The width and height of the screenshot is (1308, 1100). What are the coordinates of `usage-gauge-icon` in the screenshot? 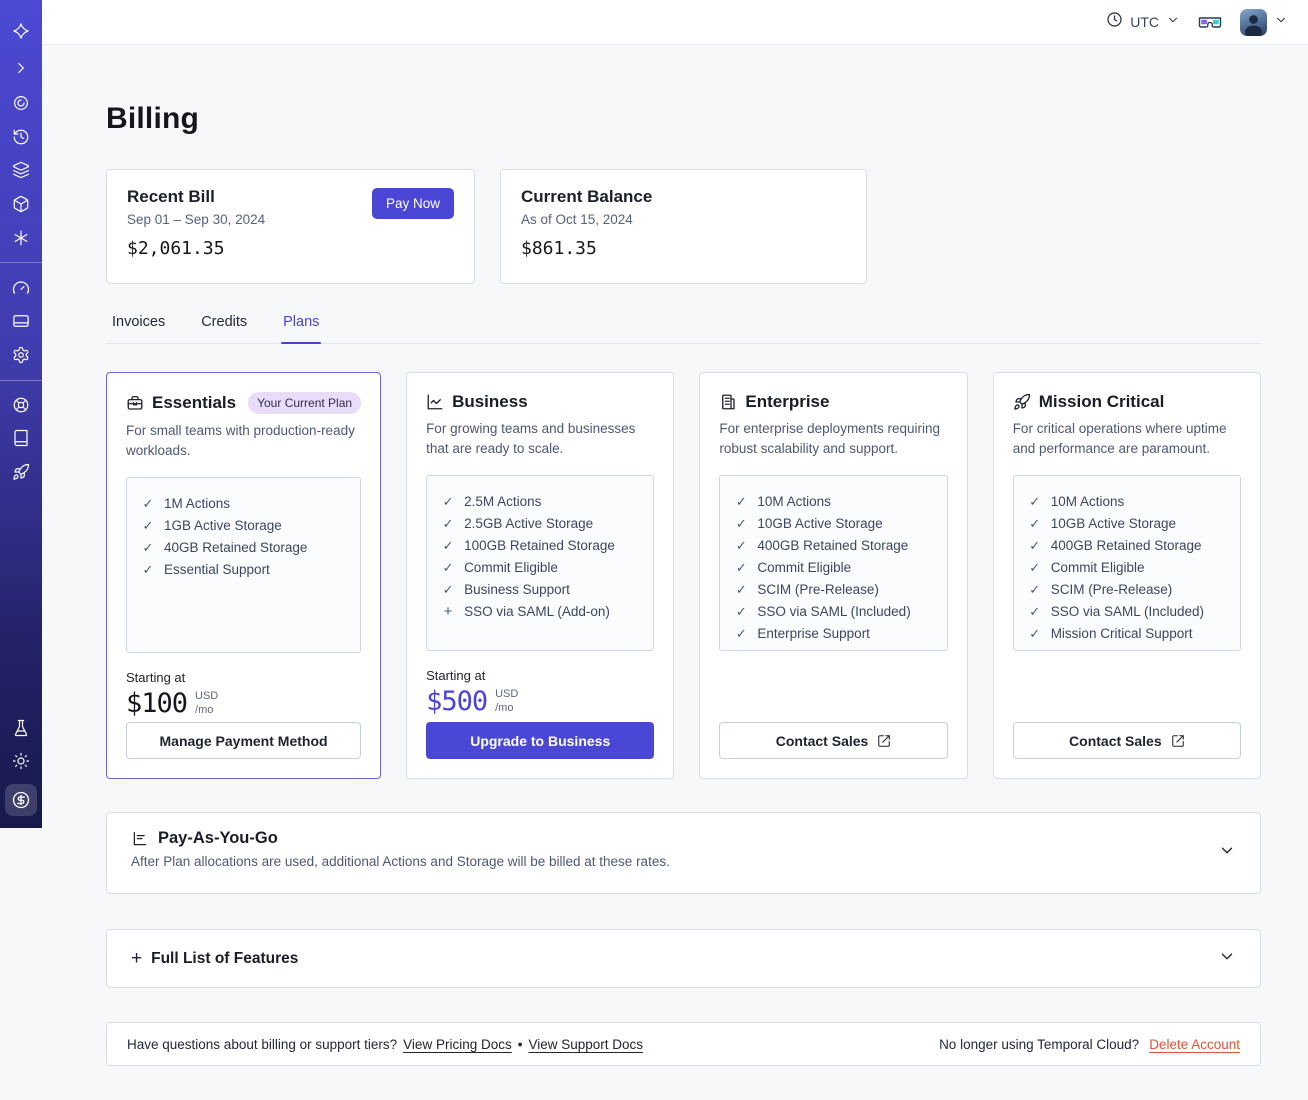 It's located at (21, 288).